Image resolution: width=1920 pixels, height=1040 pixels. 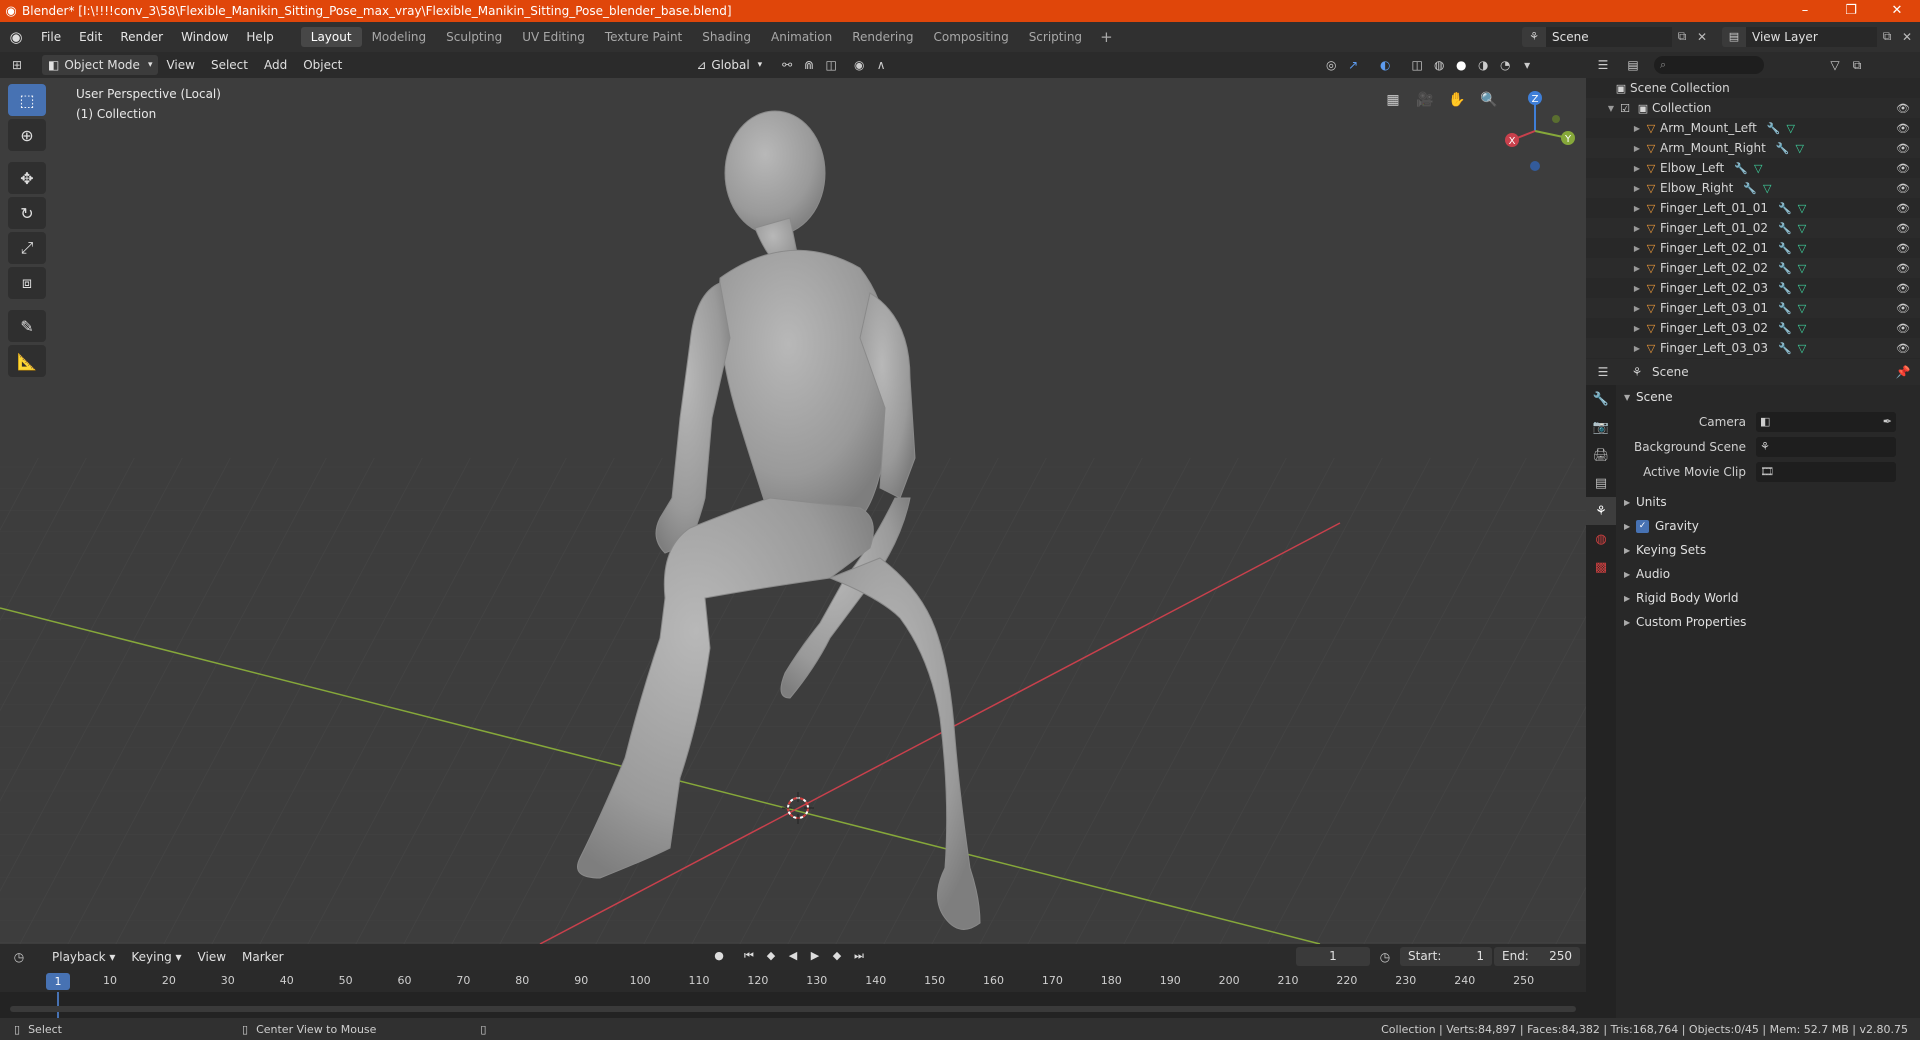 What do you see at coordinates (1753, 168) in the screenshot?
I see `outliner-object-row: ▶ ▽ Elbow_Left 🔧 ▽ 👁` at bounding box center [1753, 168].